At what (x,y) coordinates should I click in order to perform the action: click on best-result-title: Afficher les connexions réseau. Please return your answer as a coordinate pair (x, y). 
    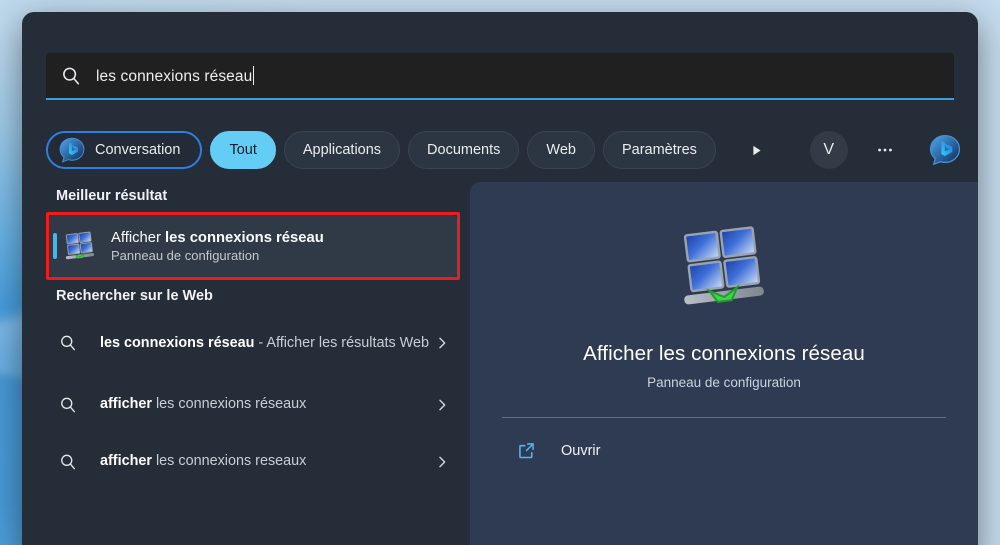
    Looking at the image, I should click on (217, 237).